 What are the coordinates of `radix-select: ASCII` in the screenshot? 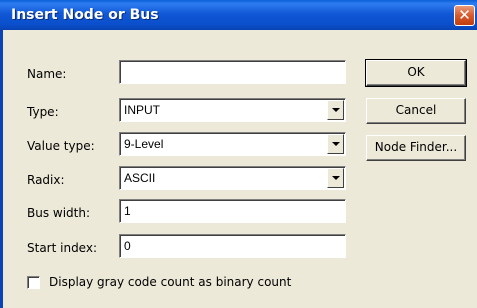 It's located at (232, 178).